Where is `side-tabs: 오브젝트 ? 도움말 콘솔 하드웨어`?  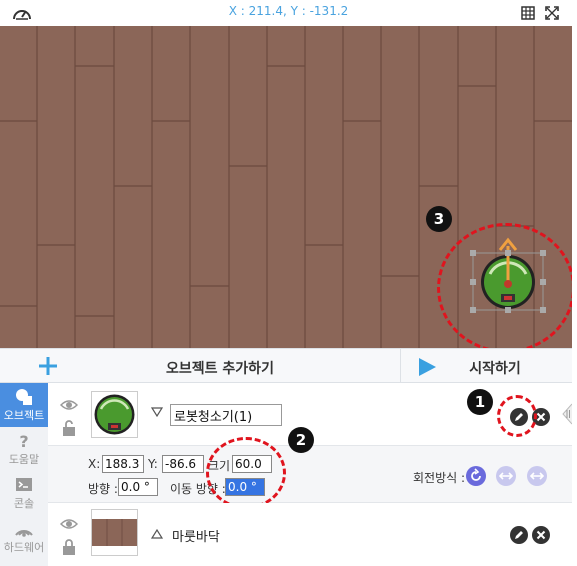 side-tabs: 오브젝트 ? 도움말 콘솔 하드웨어 is located at coordinates (24, 474).